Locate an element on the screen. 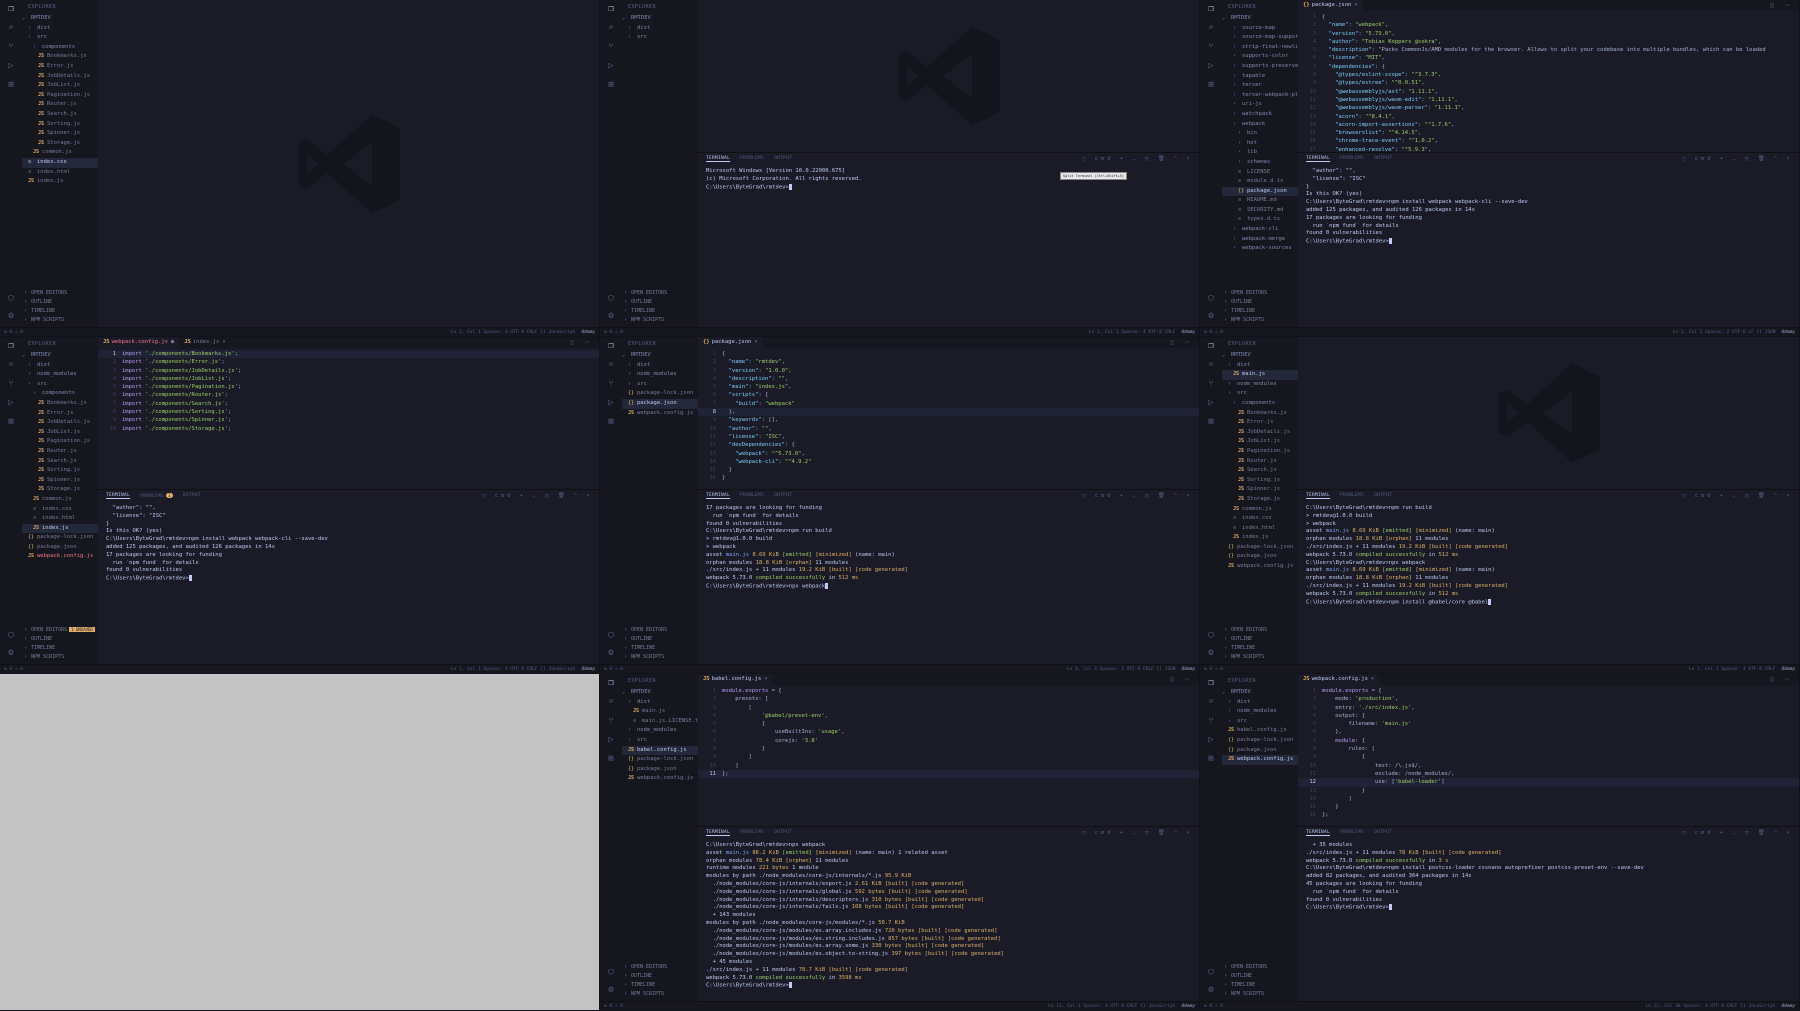 Image resolution: width=1800 pixels, height=1011 pixels. explorer-tree-item: › watchpack is located at coordinates (1260, 115).